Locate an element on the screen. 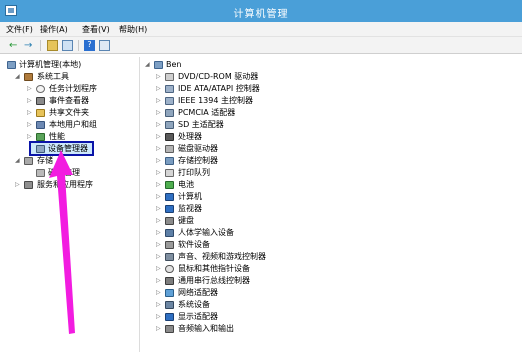  computer-icon is located at coordinates (169, 197).